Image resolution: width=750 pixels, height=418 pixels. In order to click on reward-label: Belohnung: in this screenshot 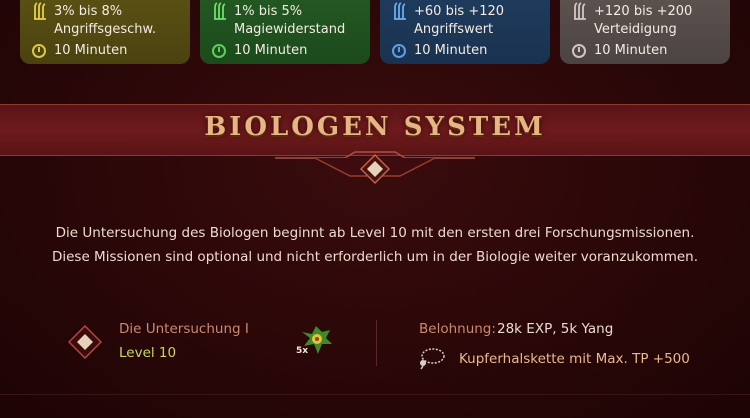, I will do `click(457, 329)`.